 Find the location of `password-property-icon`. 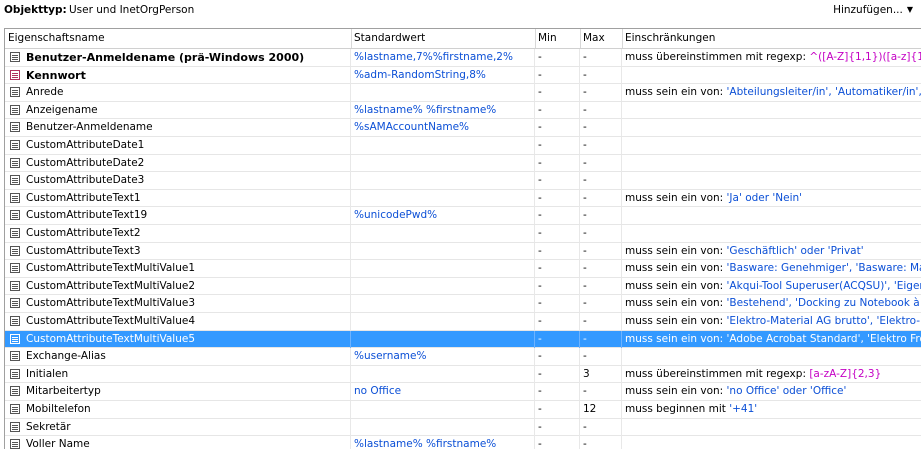

password-property-icon is located at coordinates (15, 74).